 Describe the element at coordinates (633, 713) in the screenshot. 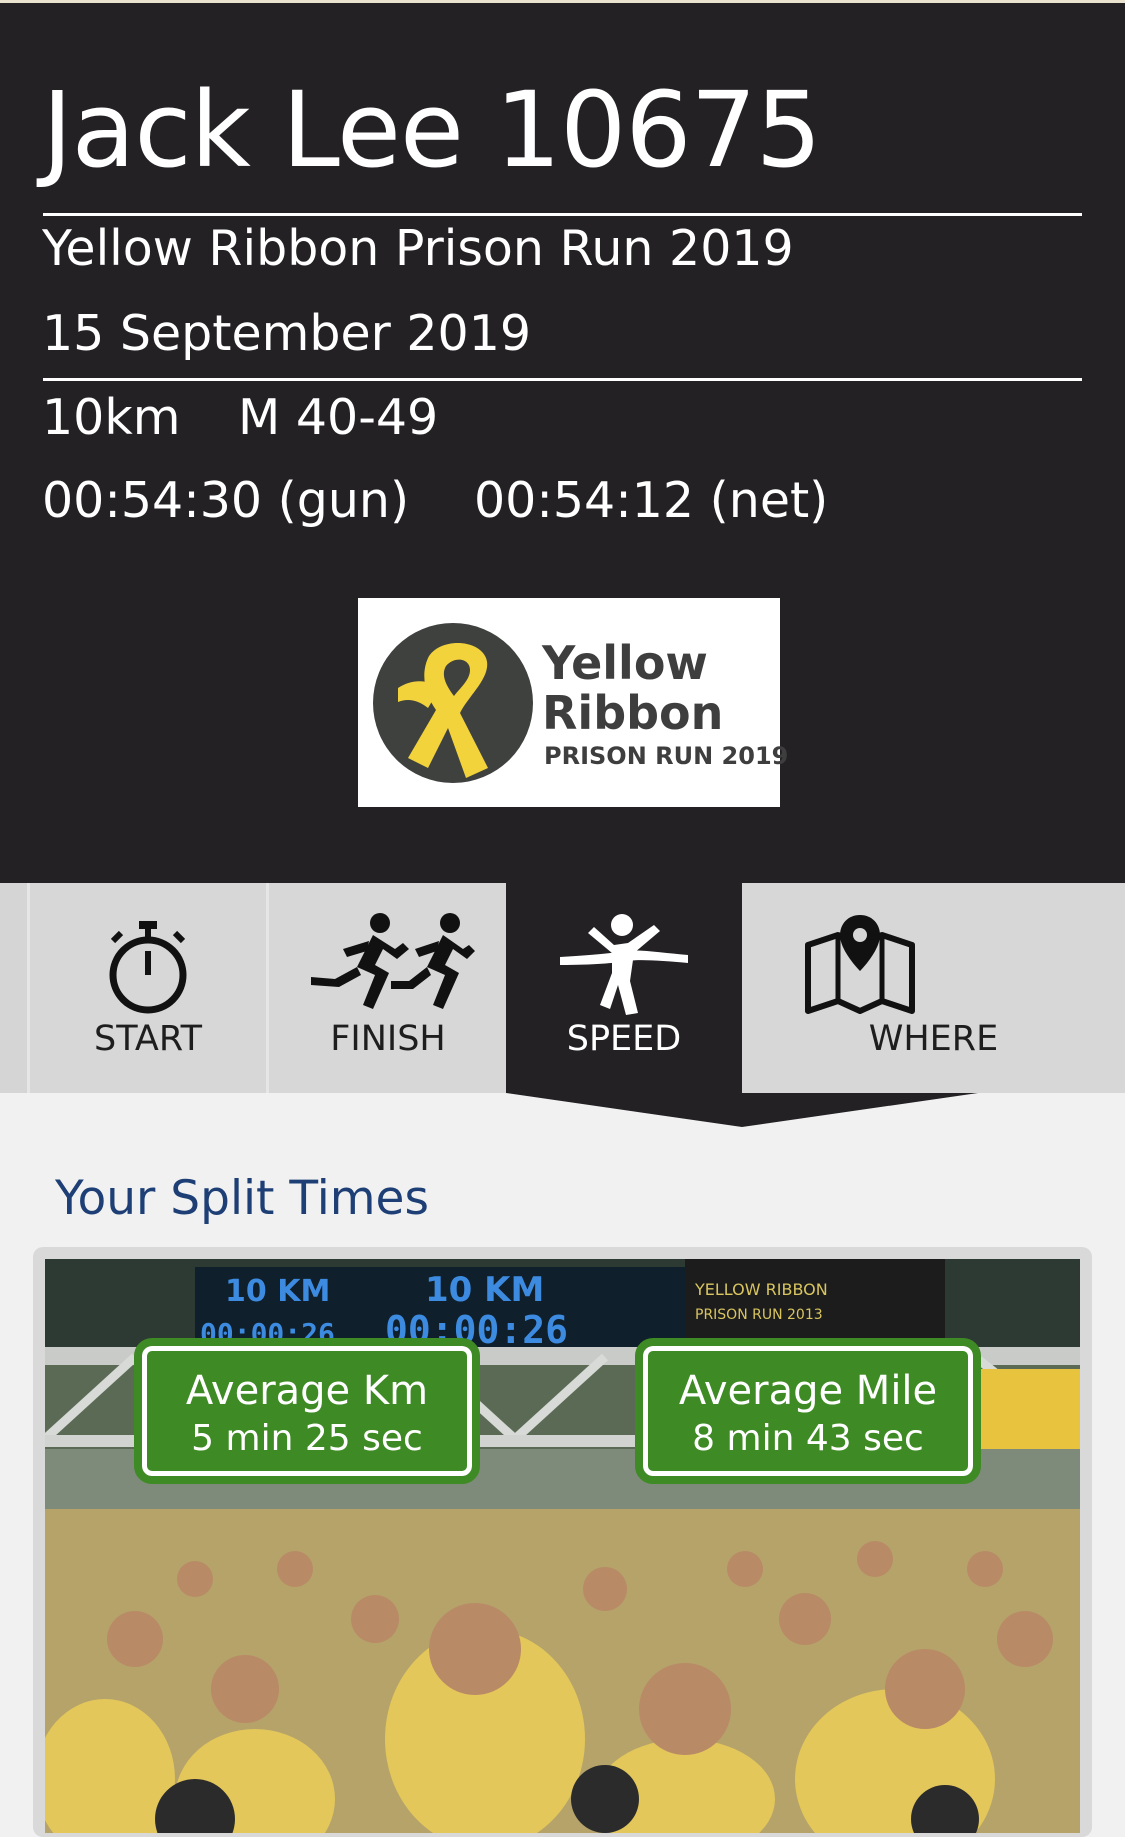

I see `logo-text-ribbon: Ribbon` at that location.